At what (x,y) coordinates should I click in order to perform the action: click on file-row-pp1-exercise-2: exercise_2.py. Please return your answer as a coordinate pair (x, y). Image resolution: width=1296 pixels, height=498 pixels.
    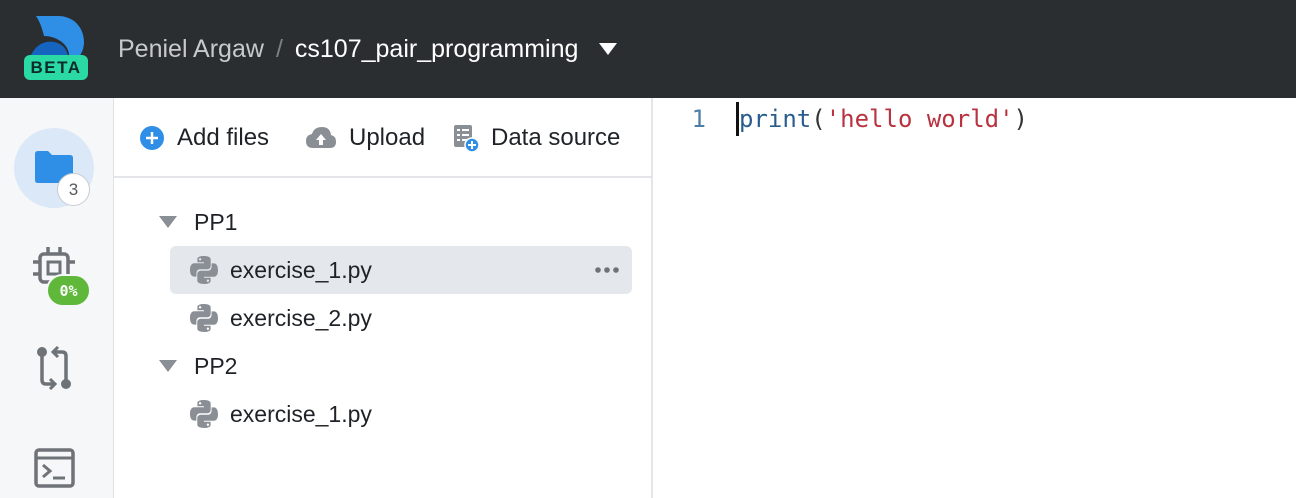
    Looking at the image, I should click on (401, 318).